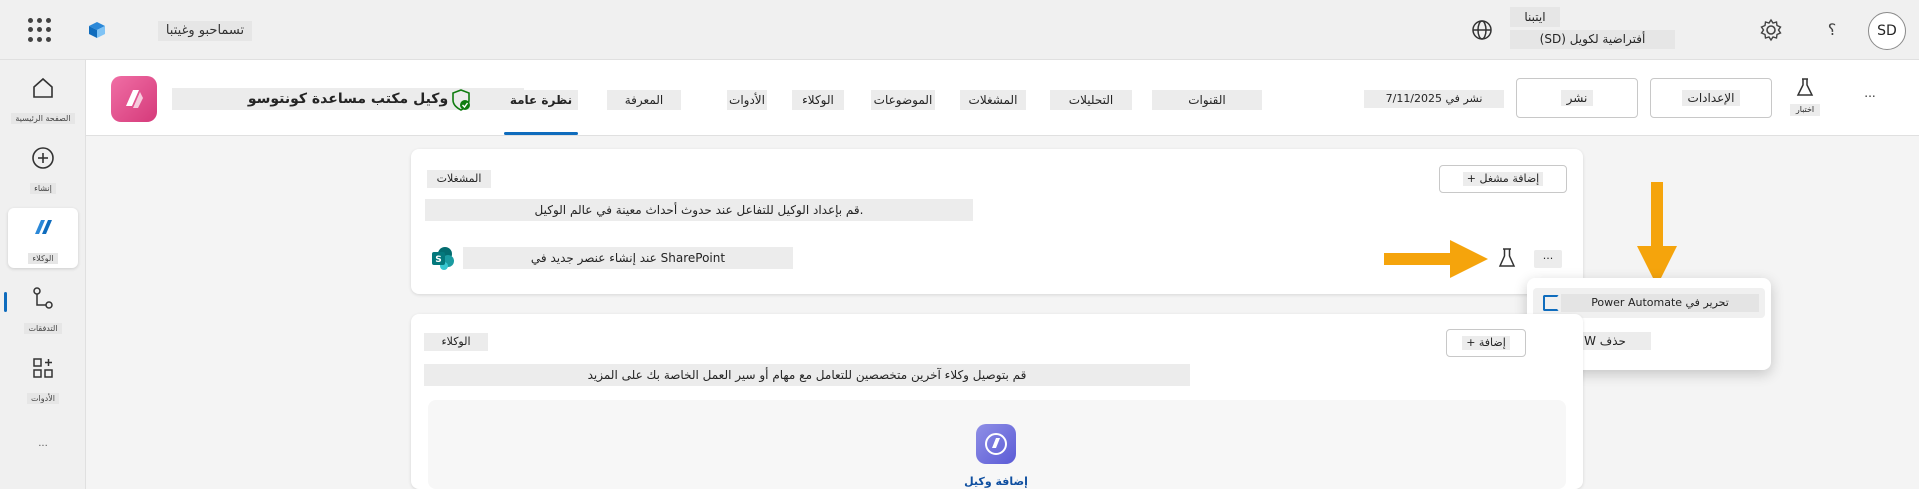 This screenshot has height=489, width=1919. What do you see at coordinates (205, 31) in the screenshot?
I see `app-name: تسماحبو وغیتبا` at bounding box center [205, 31].